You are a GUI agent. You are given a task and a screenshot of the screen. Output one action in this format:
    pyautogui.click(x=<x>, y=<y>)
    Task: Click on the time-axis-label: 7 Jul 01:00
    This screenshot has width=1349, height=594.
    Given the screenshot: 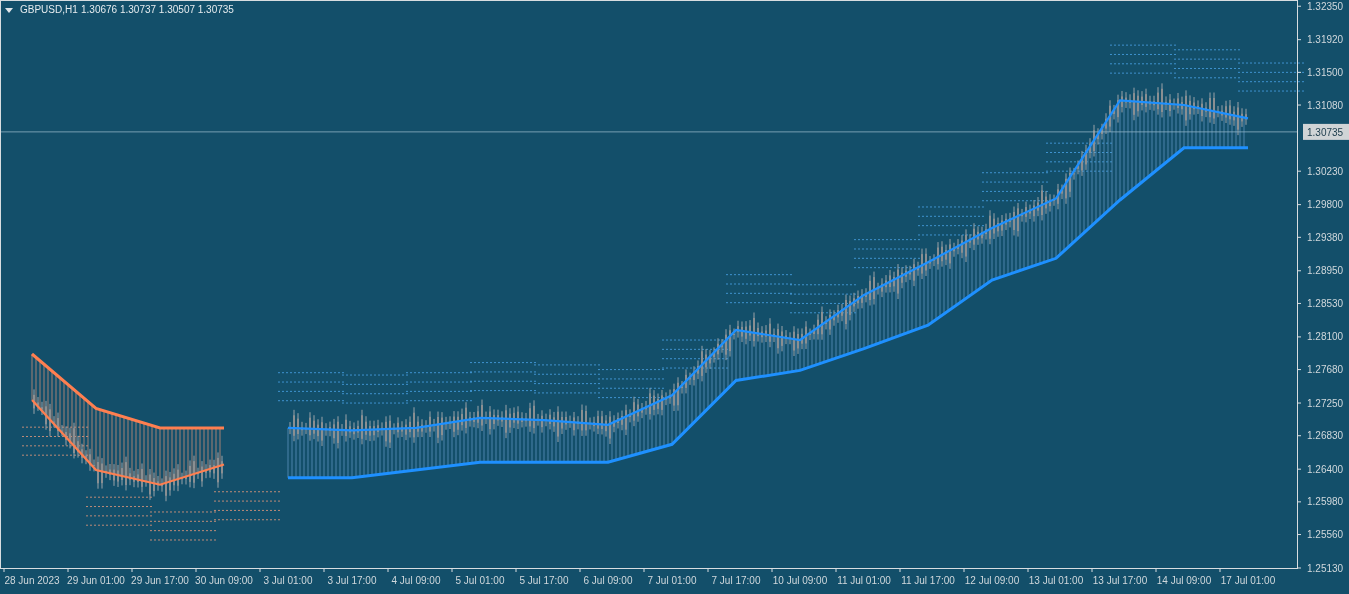 What is the action you would take?
    pyautogui.click(x=672, y=580)
    